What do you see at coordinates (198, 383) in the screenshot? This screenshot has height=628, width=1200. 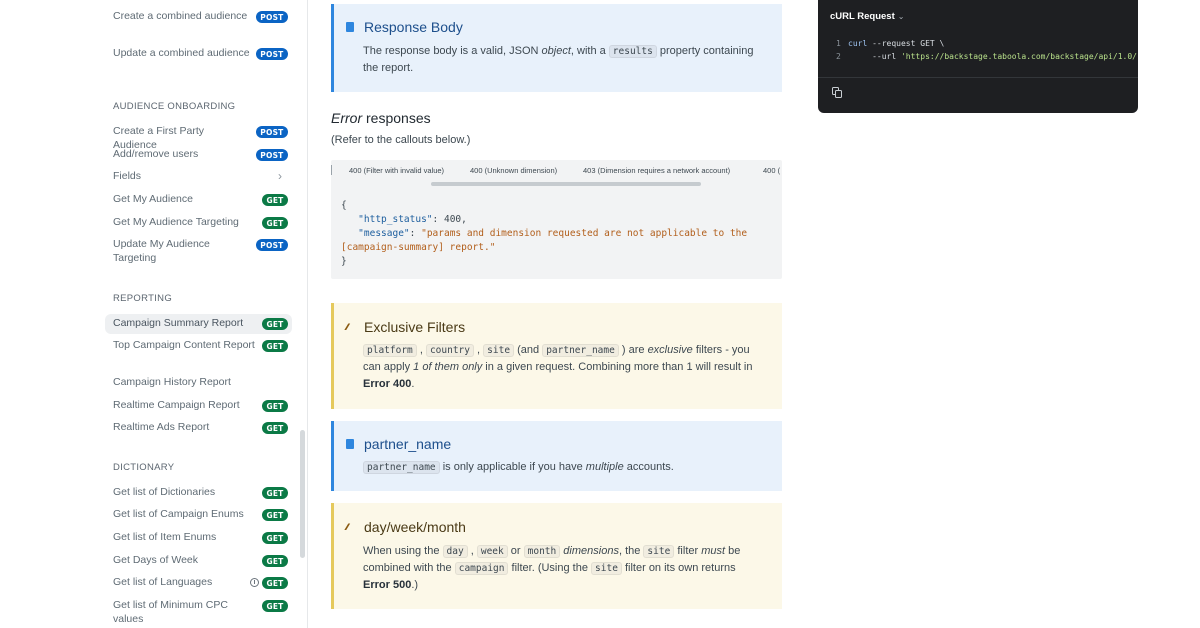 I see `sidebar-item-campaign-history-report: Campaign History Report` at bounding box center [198, 383].